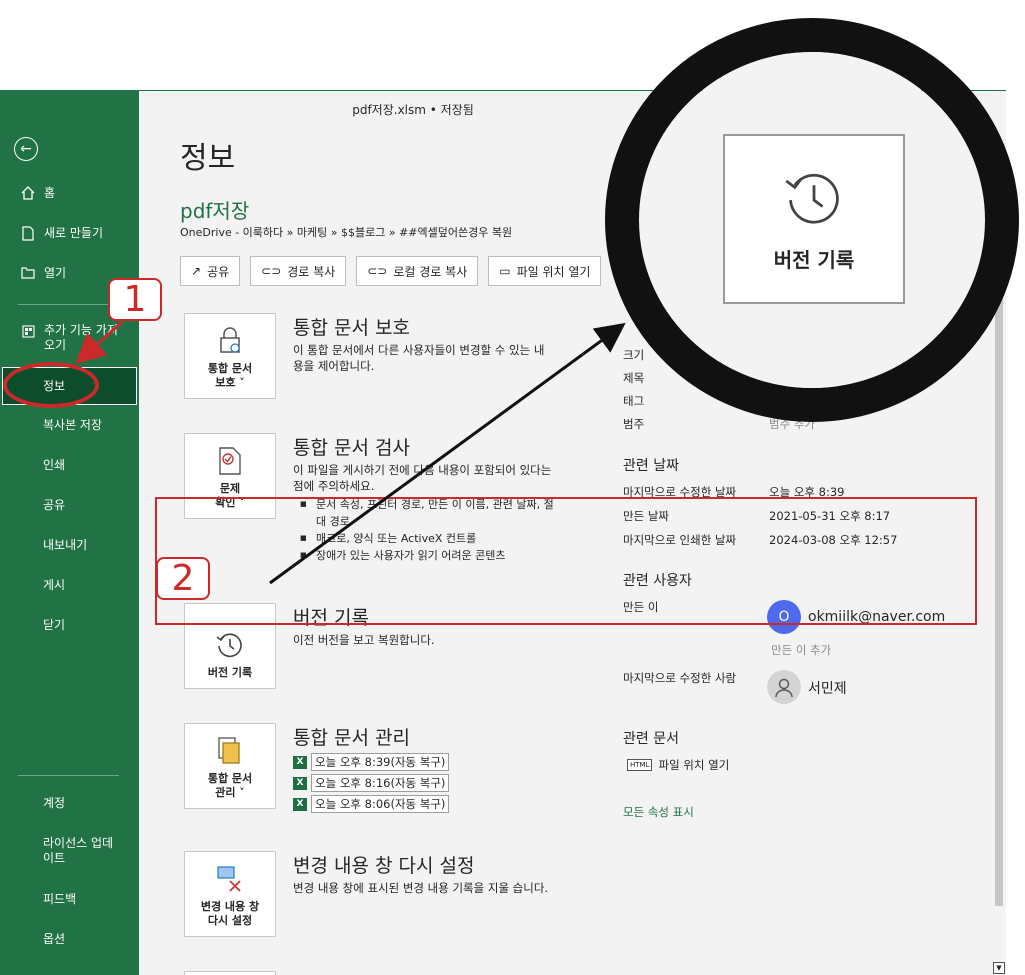 The image size is (1025, 975). What do you see at coordinates (792, 401) in the screenshot?
I see `tags-value: 태그 추가` at bounding box center [792, 401].